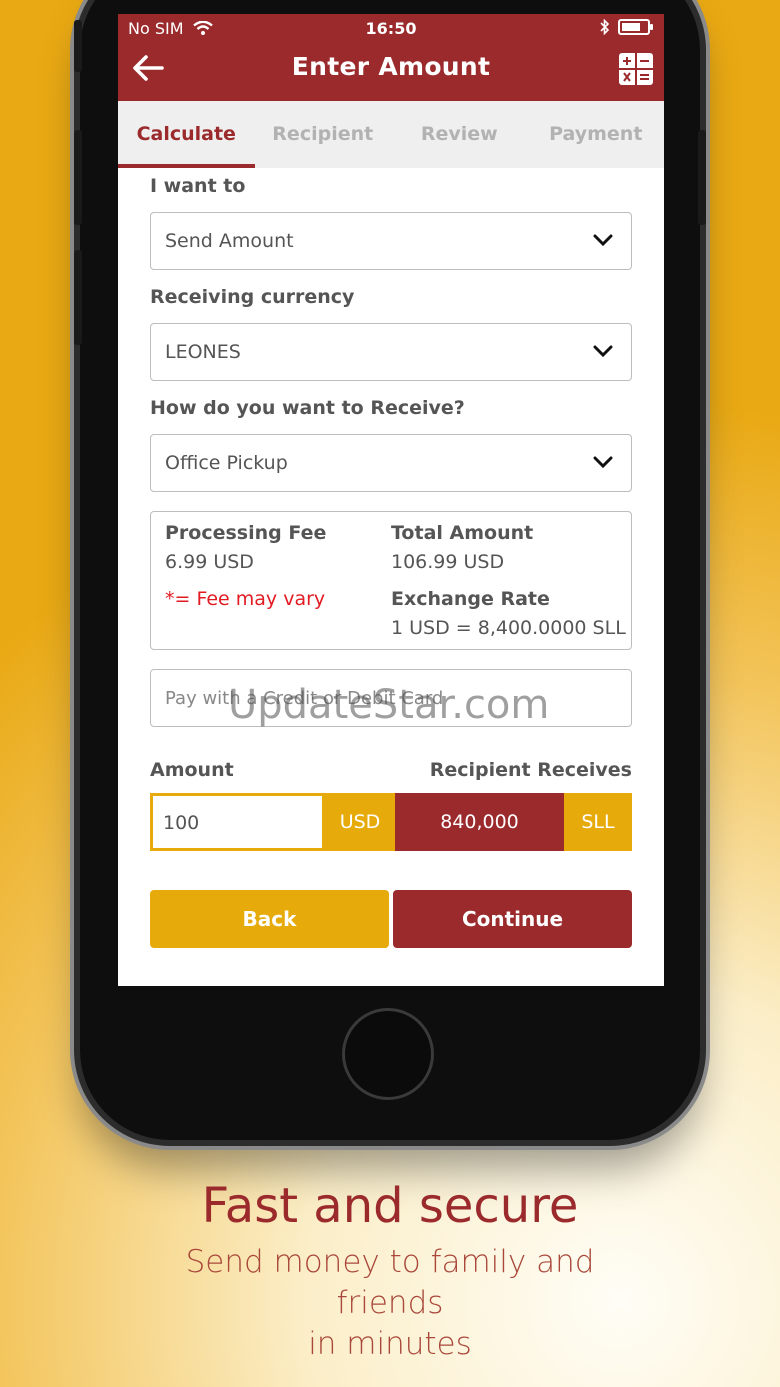 Image resolution: width=780 pixels, height=1387 pixels. What do you see at coordinates (598, 822) in the screenshot?
I see `receive-currency-badge: SLL` at bounding box center [598, 822].